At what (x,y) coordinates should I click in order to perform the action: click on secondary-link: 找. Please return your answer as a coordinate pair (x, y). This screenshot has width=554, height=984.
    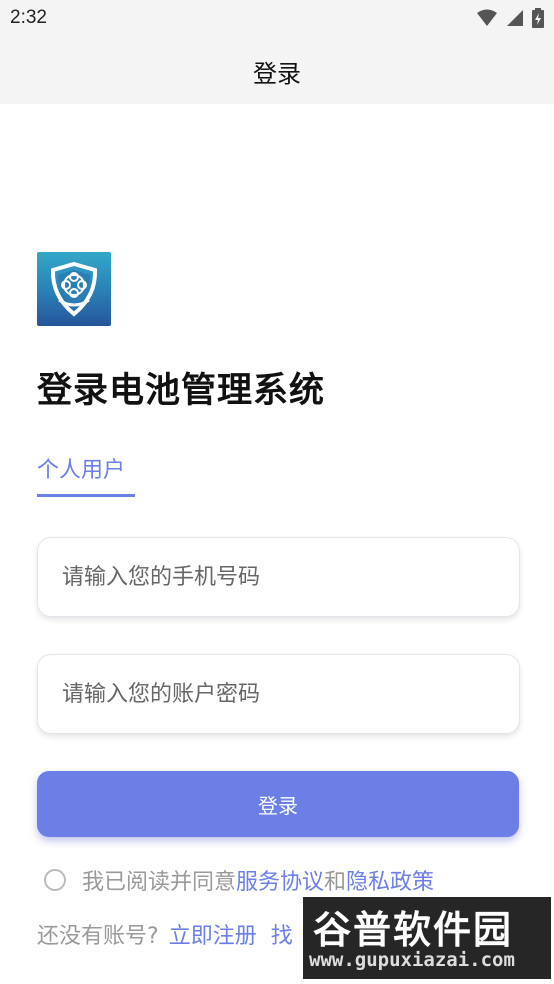
    Looking at the image, I should click on (282, 934).